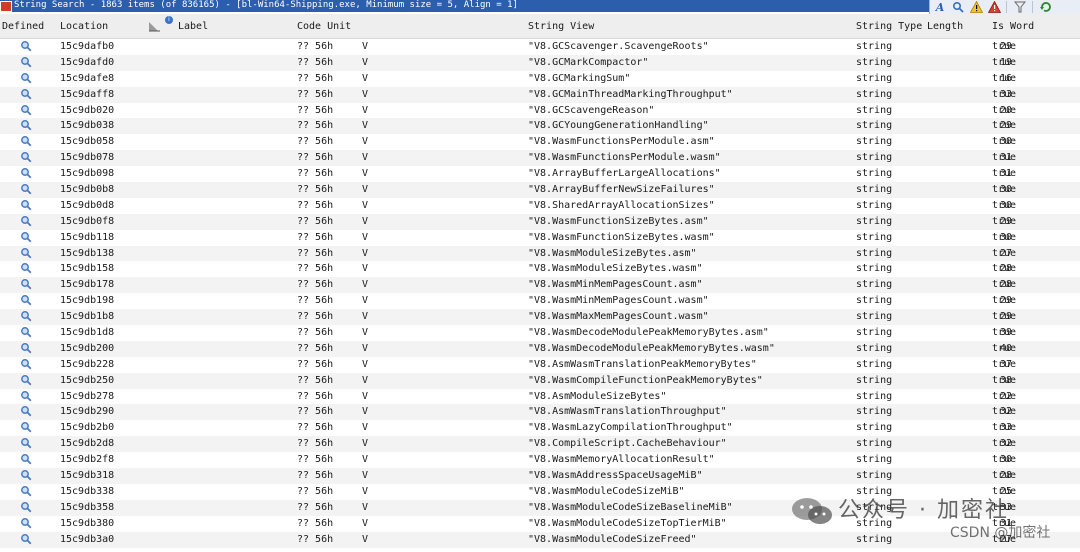  I want to click on string-view-cell: "V8.WasmMemoryAllocationResult", so click(621, 460).